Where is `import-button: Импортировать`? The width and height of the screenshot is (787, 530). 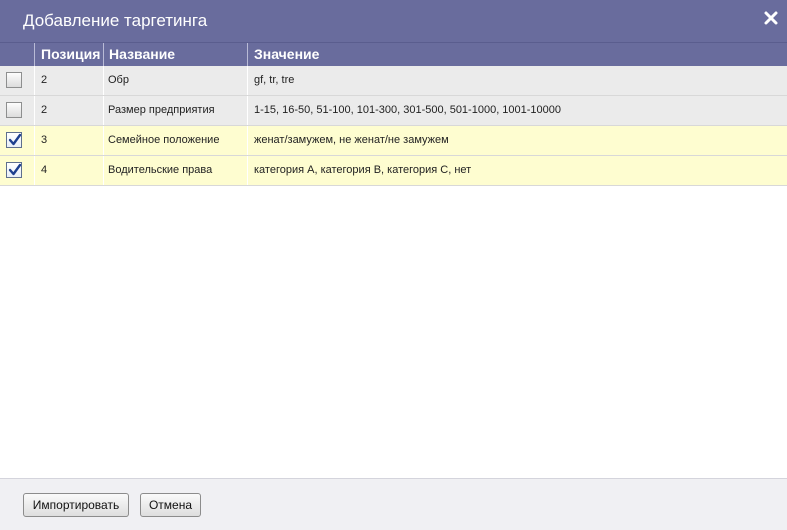 import-button: Импортировать is located at coordinates (76, 505).